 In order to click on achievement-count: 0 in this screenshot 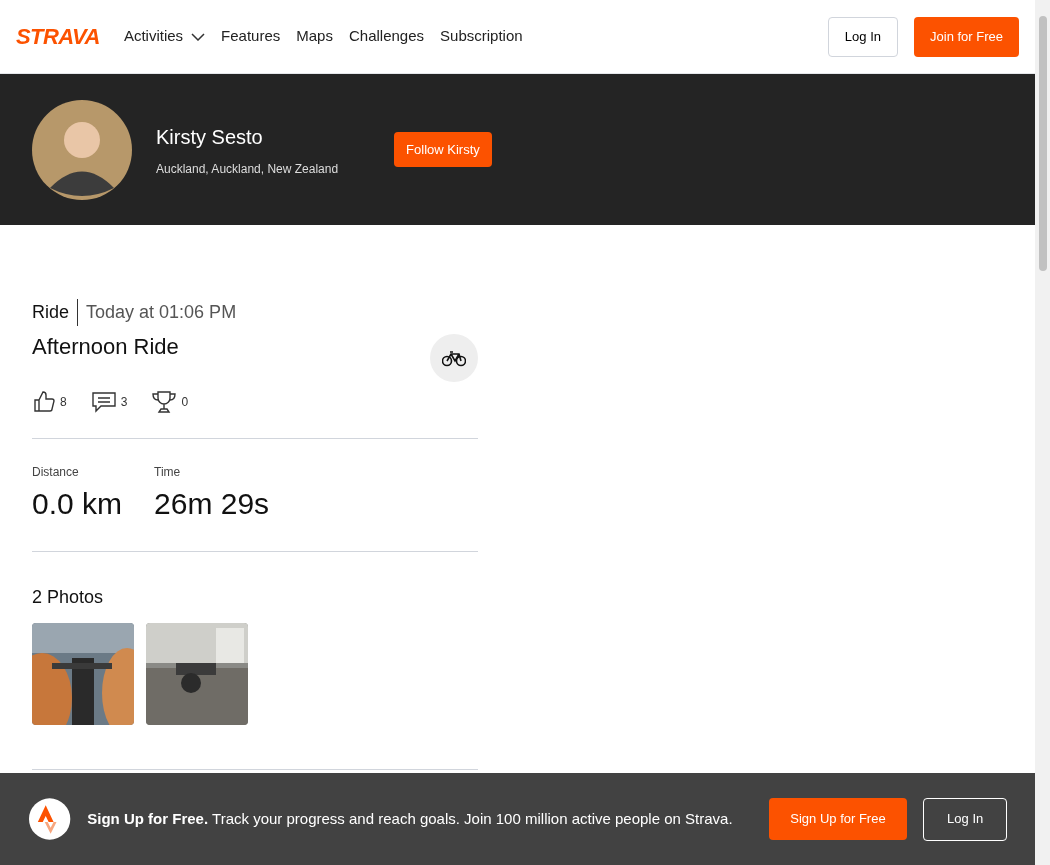, I will do `click(185, 402)`.